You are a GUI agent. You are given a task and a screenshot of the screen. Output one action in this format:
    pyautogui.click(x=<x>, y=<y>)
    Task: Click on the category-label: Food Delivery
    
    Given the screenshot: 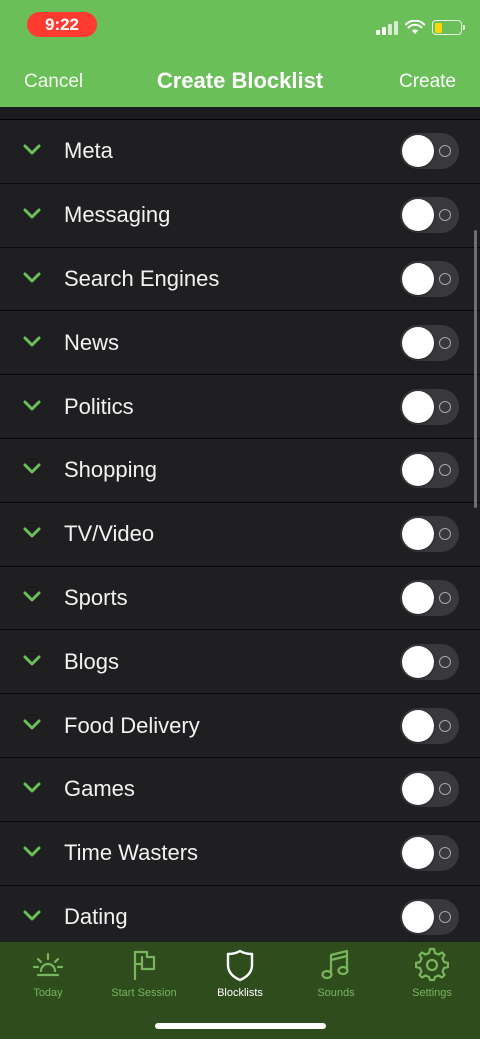 What is the action you would take?
    pyautogui.click(x=132, y=725)
    